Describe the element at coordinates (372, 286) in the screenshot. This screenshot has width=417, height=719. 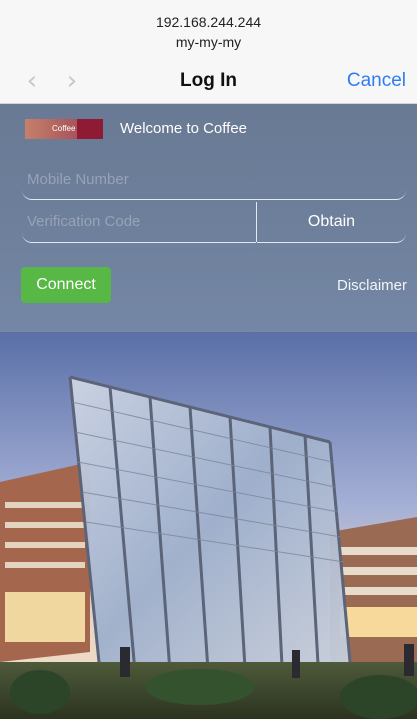
I see `disclaimer-link: Disclaimer` at that location.